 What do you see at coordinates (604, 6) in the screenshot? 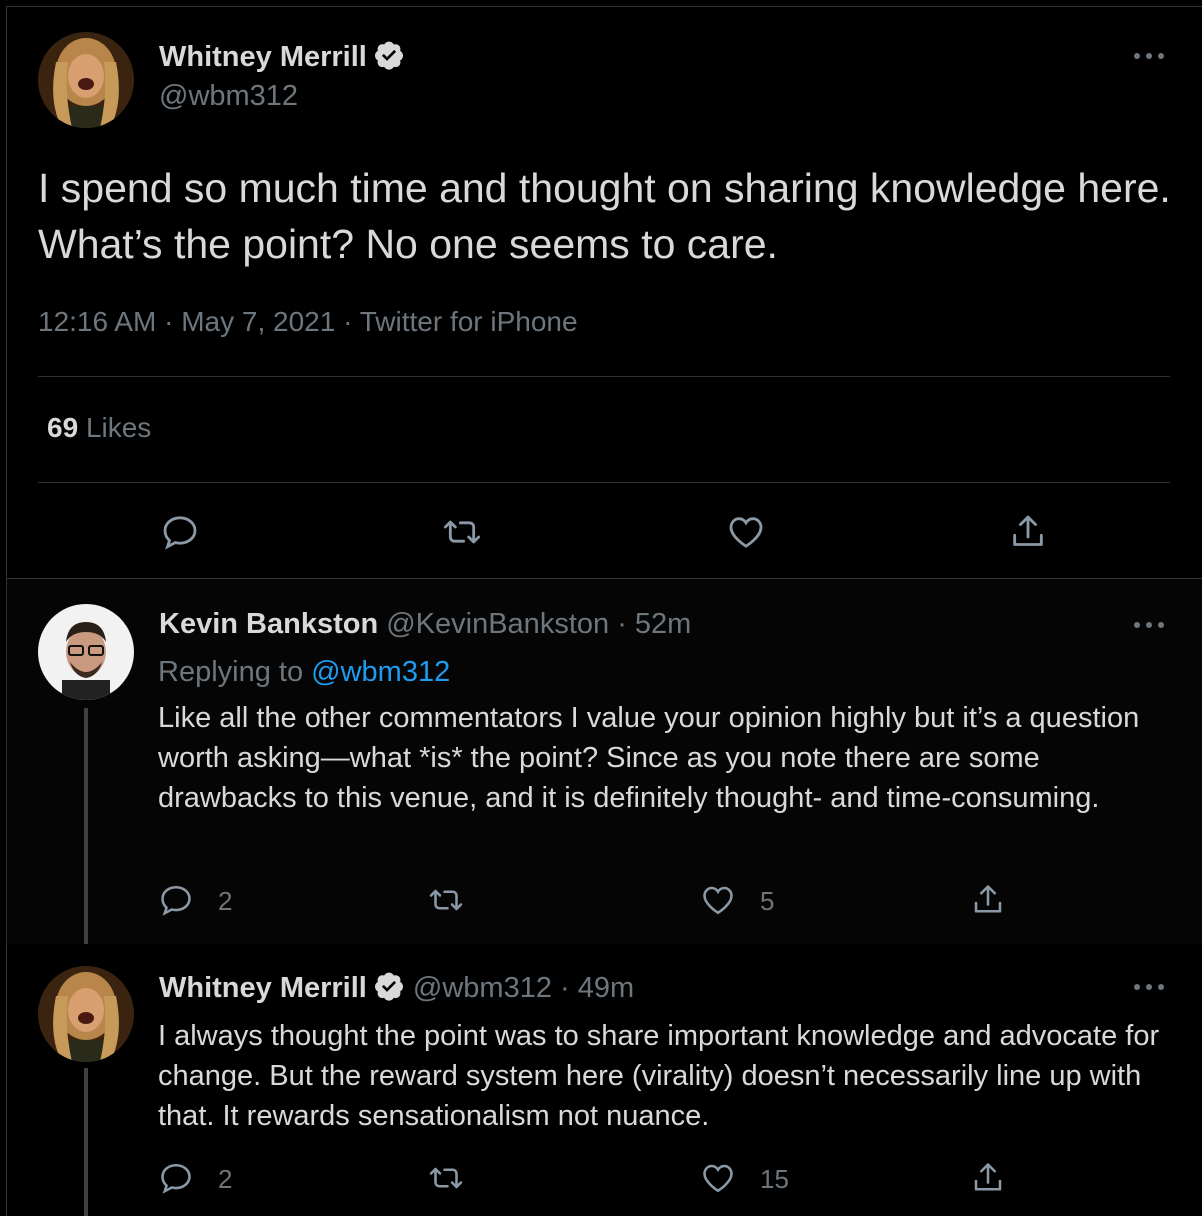
I see `top-border` at bounding box center [604, 6].